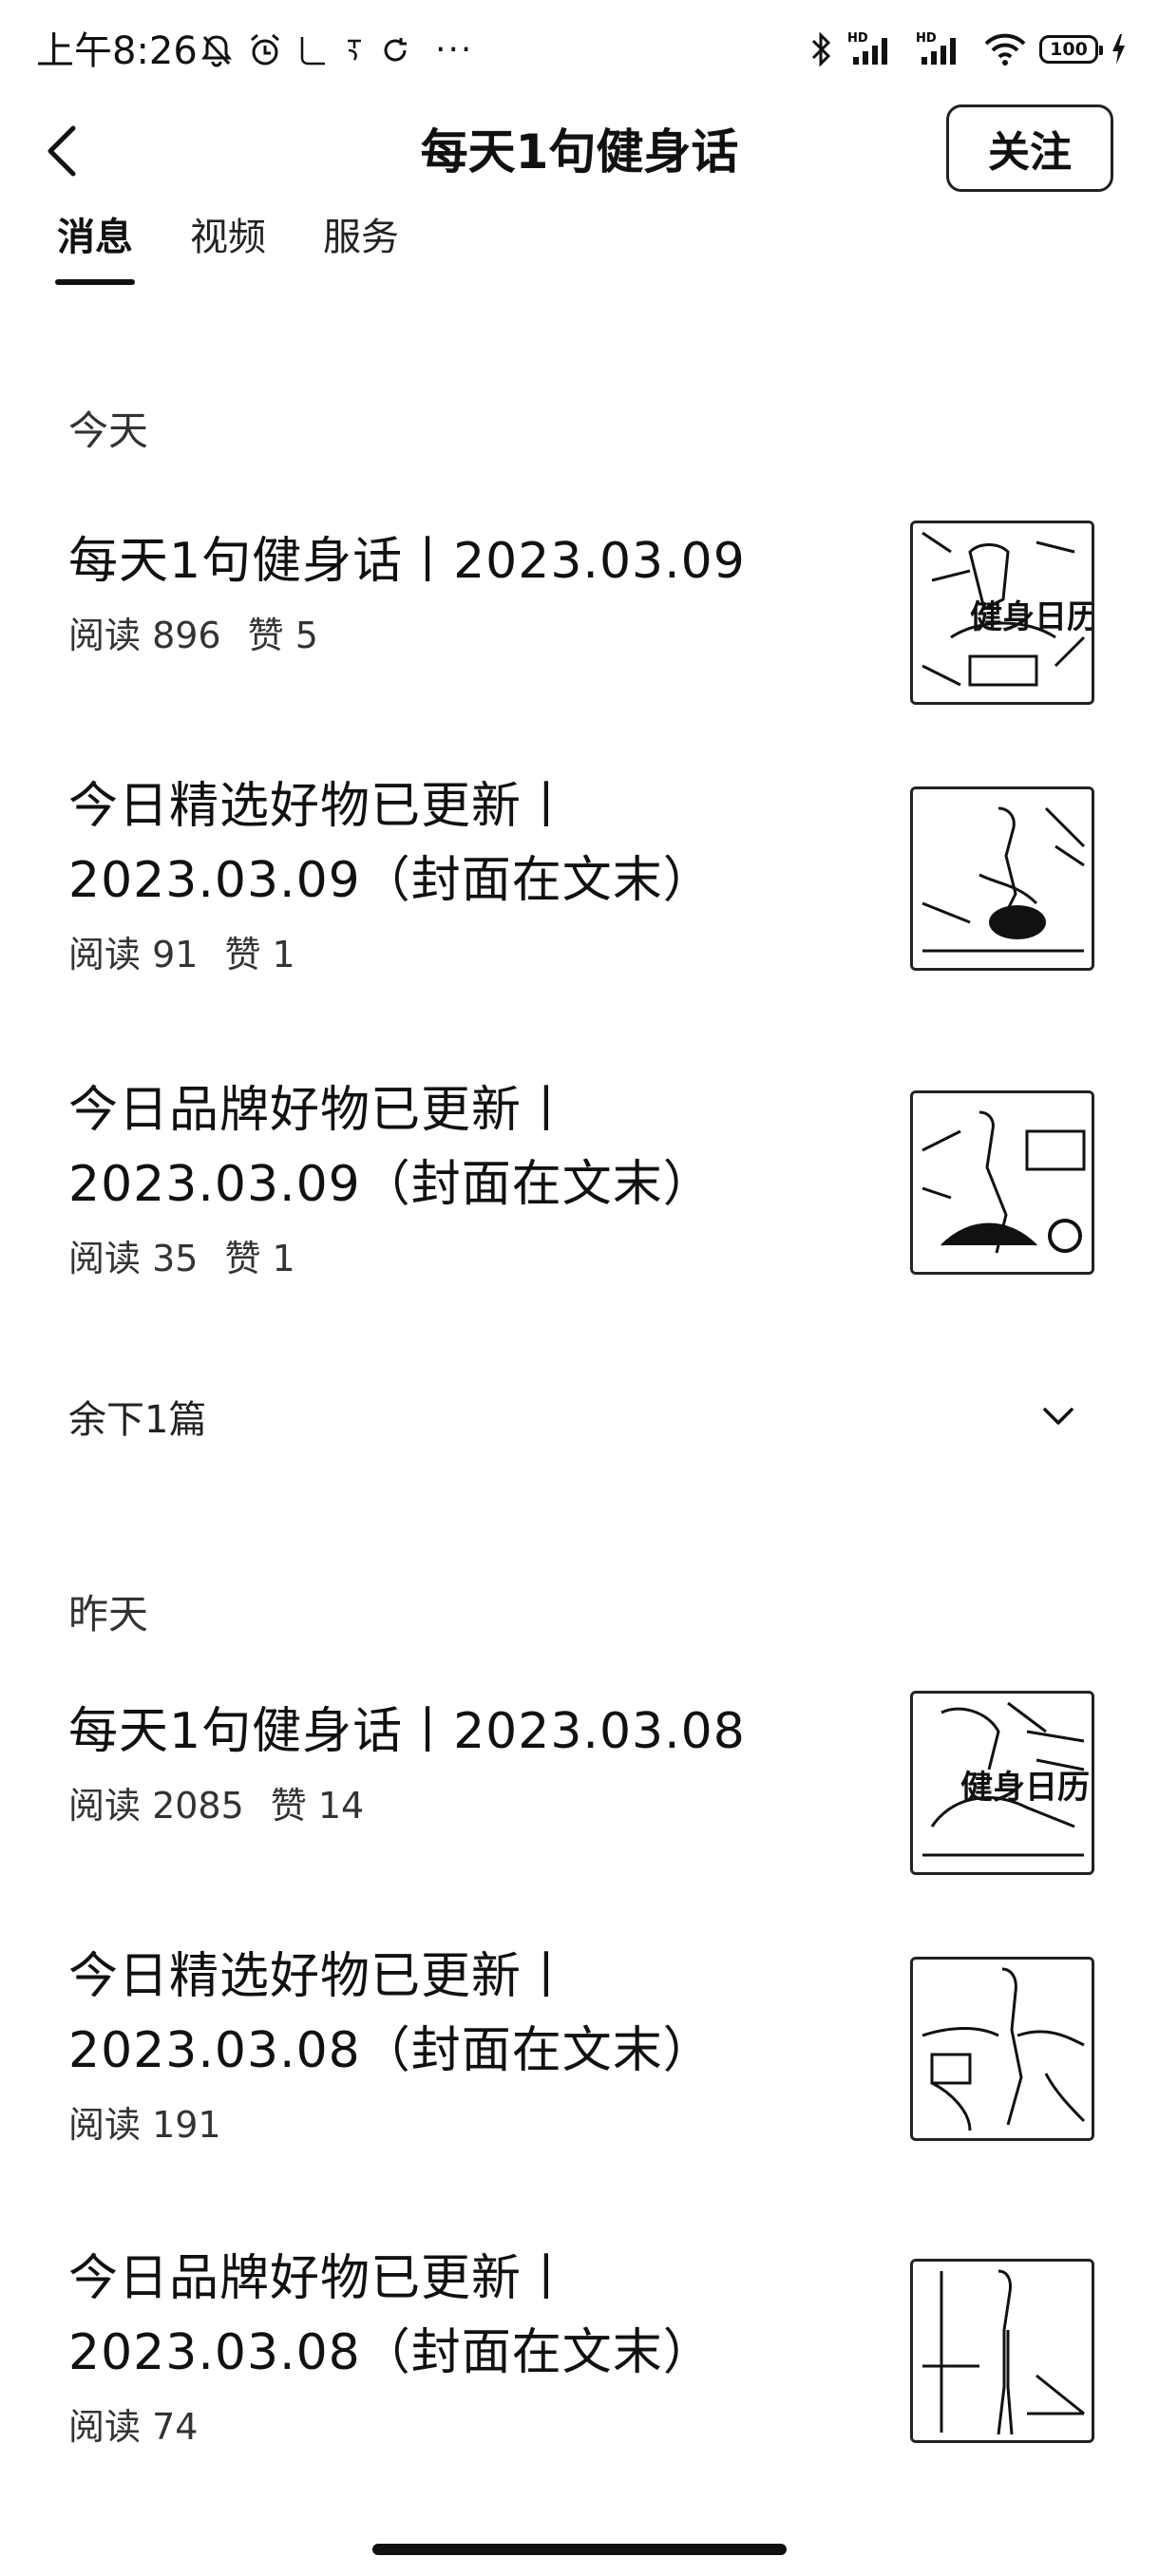  What do you see at coordinates (942, 49) in the screenshot?
I see `cellular-signal-2-icon: HD` at bounding box center [942, 49].